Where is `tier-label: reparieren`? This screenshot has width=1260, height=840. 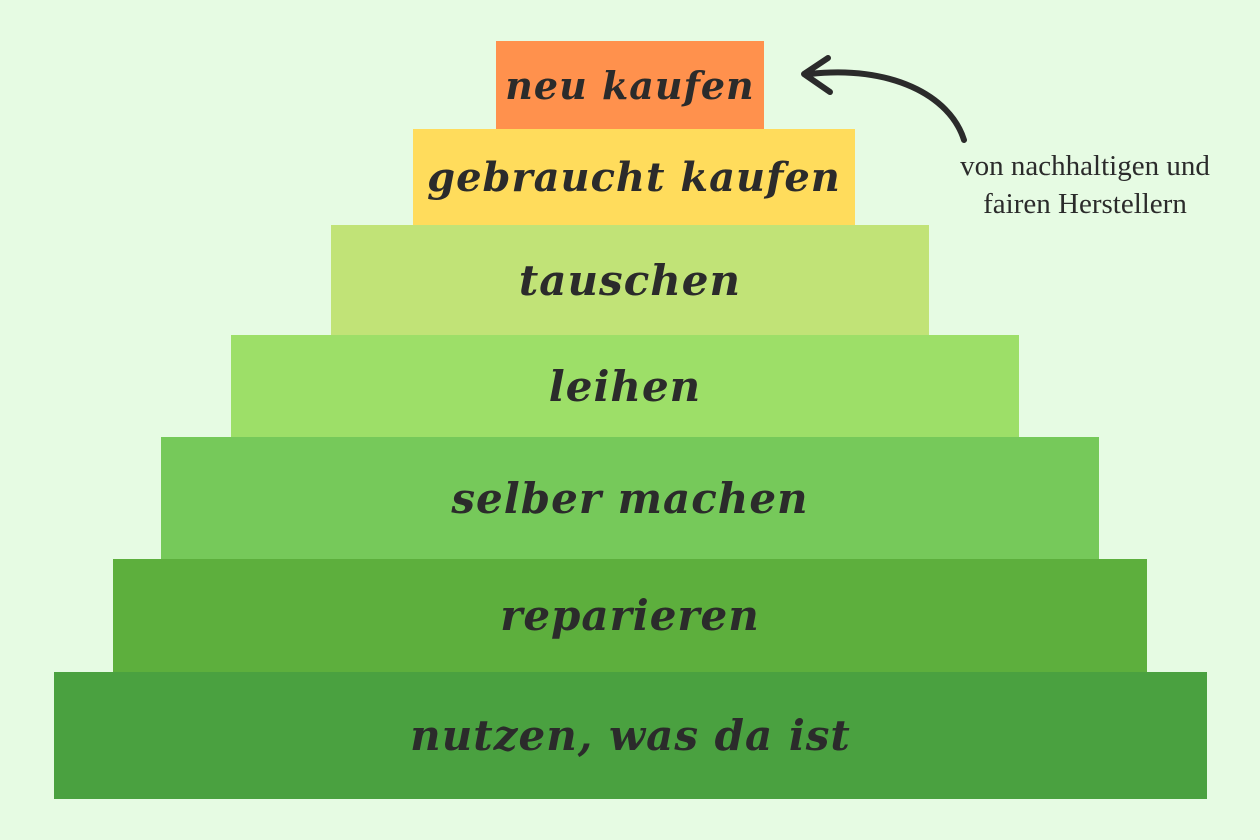
tier-label: reparieren is located at coordinates (630, 615).